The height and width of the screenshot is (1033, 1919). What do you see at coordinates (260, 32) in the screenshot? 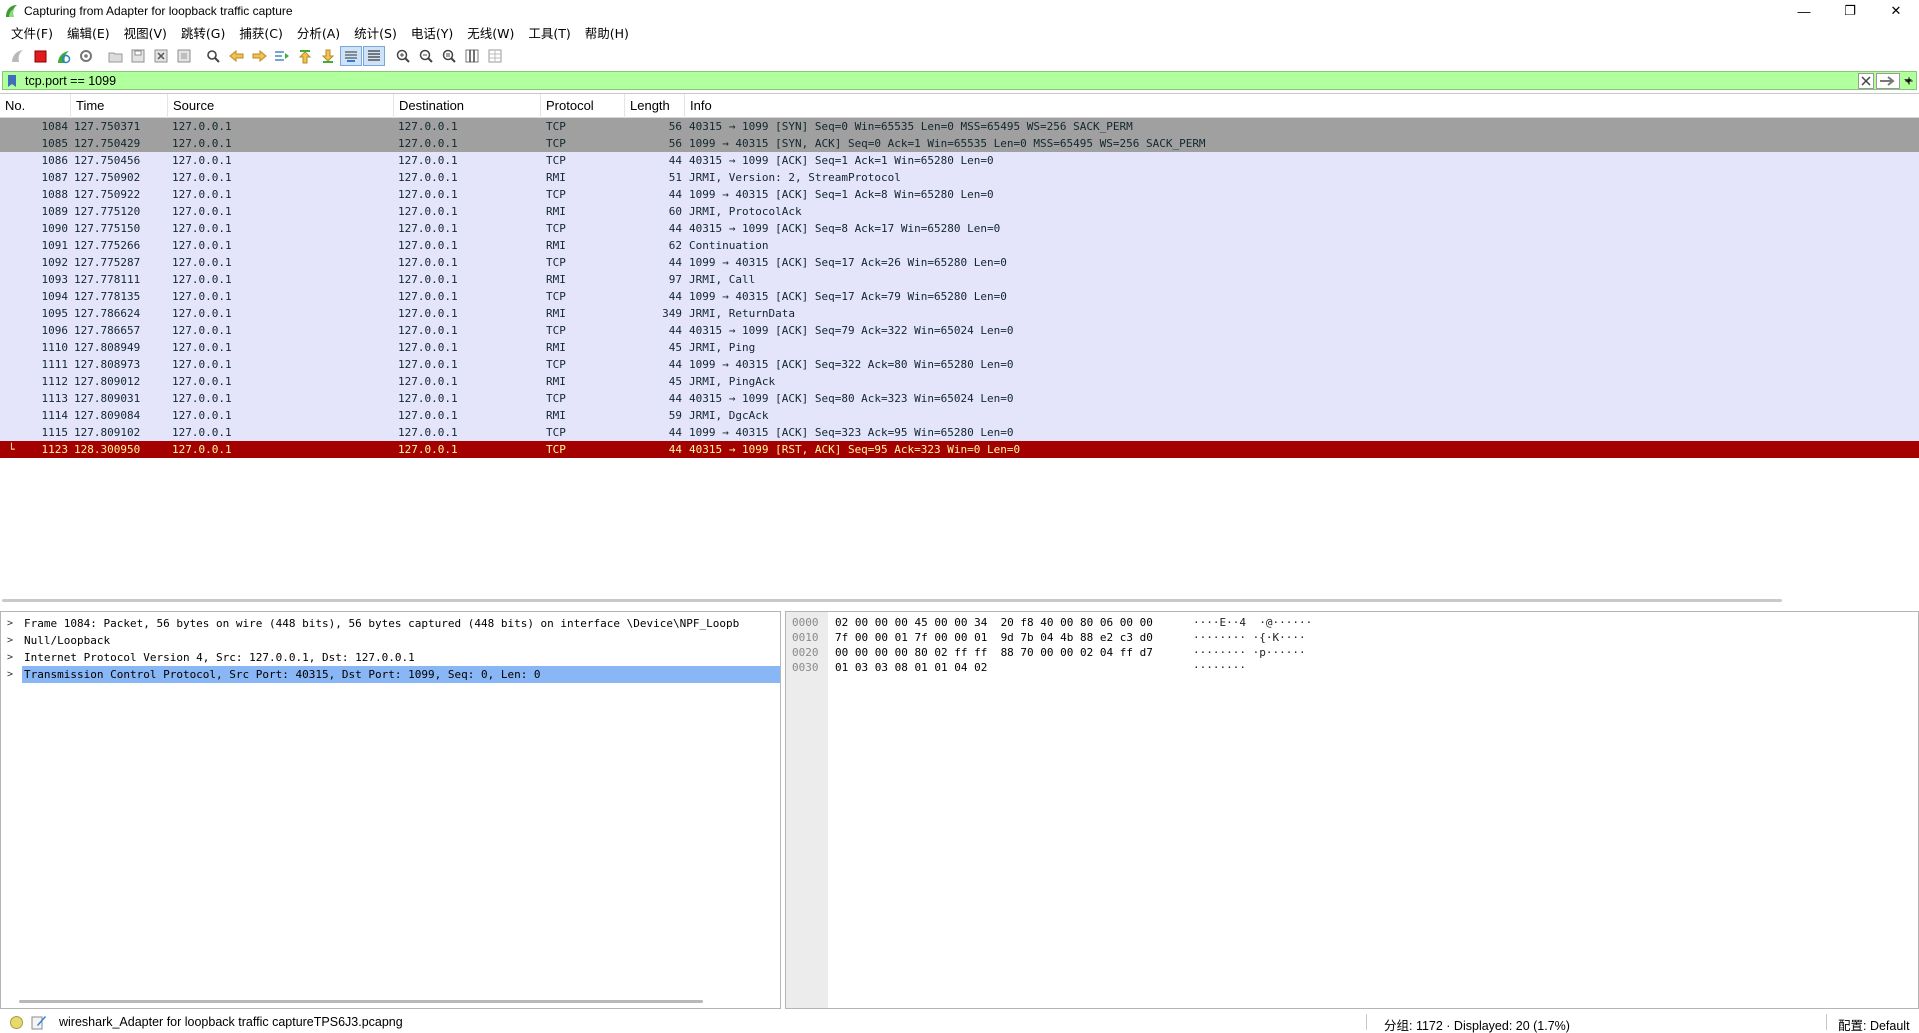
I see `menu-capture: 捕获(C)` at bounding box center [260, 32].